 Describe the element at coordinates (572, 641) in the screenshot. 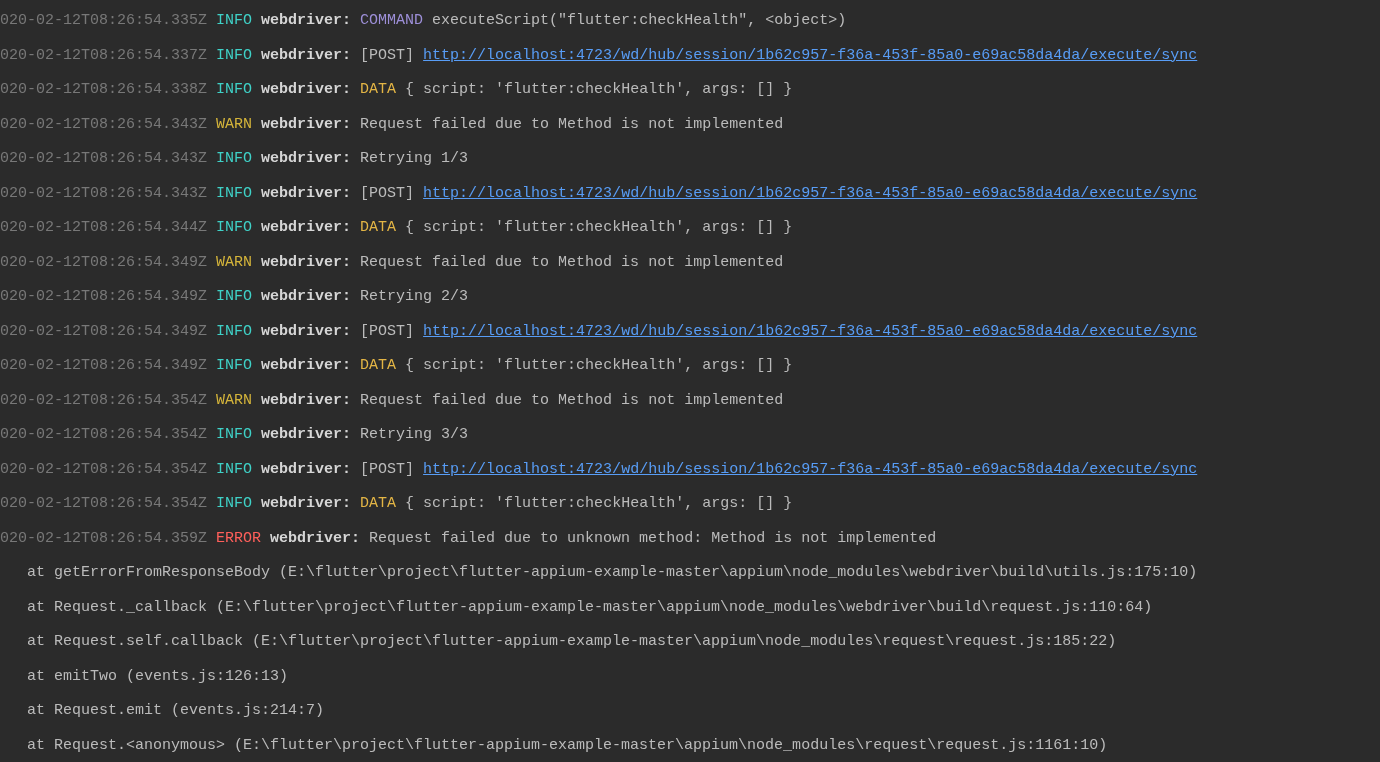

I see `stack-trace-line: at Request.self.callback (E:\flutter\project\flutter-appium-example-master\appium\node_modules\request\request.js:185:22)` at that location.